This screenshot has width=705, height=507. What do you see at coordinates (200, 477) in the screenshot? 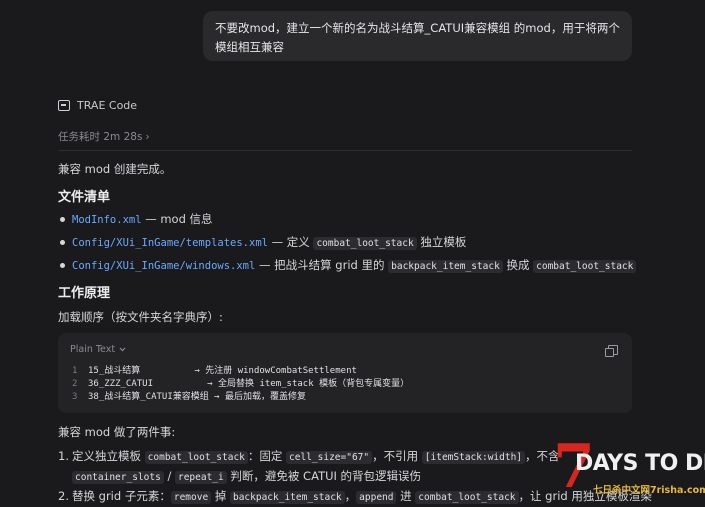
I see `inline-code: repeat_i` at bounding box center [200, 477].